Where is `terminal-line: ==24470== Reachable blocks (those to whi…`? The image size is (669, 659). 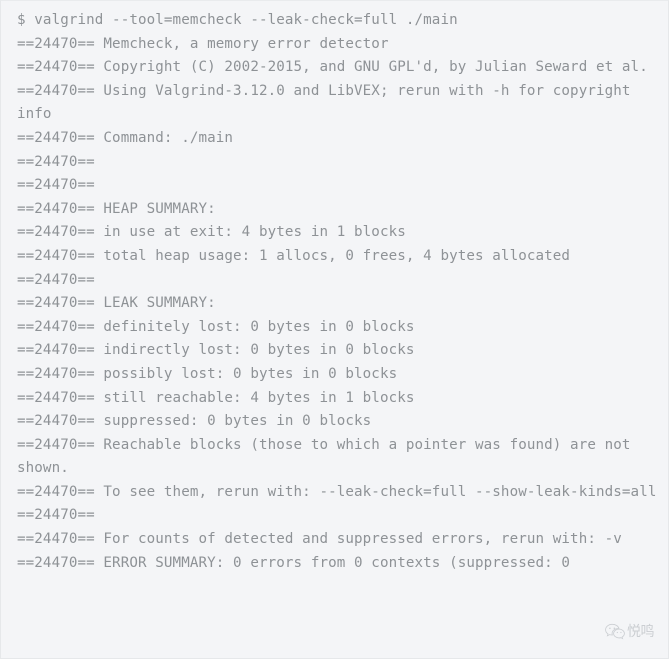
terminal-line: ==24470== Reachable blocks (those to whi… is located at coordinates (328, 456).